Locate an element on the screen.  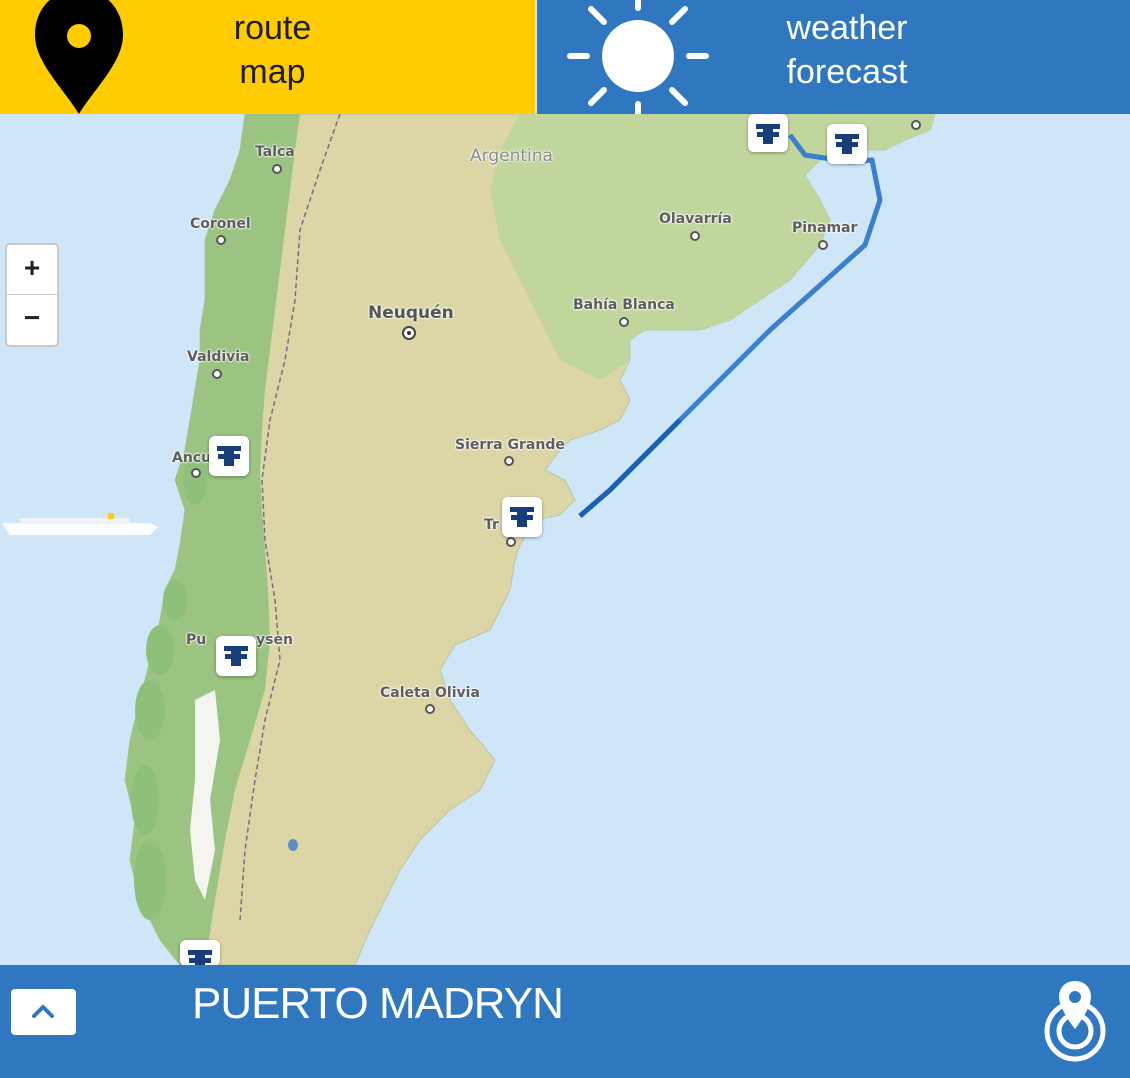
cruise-ship-icon is located at coordinates (80, 524).